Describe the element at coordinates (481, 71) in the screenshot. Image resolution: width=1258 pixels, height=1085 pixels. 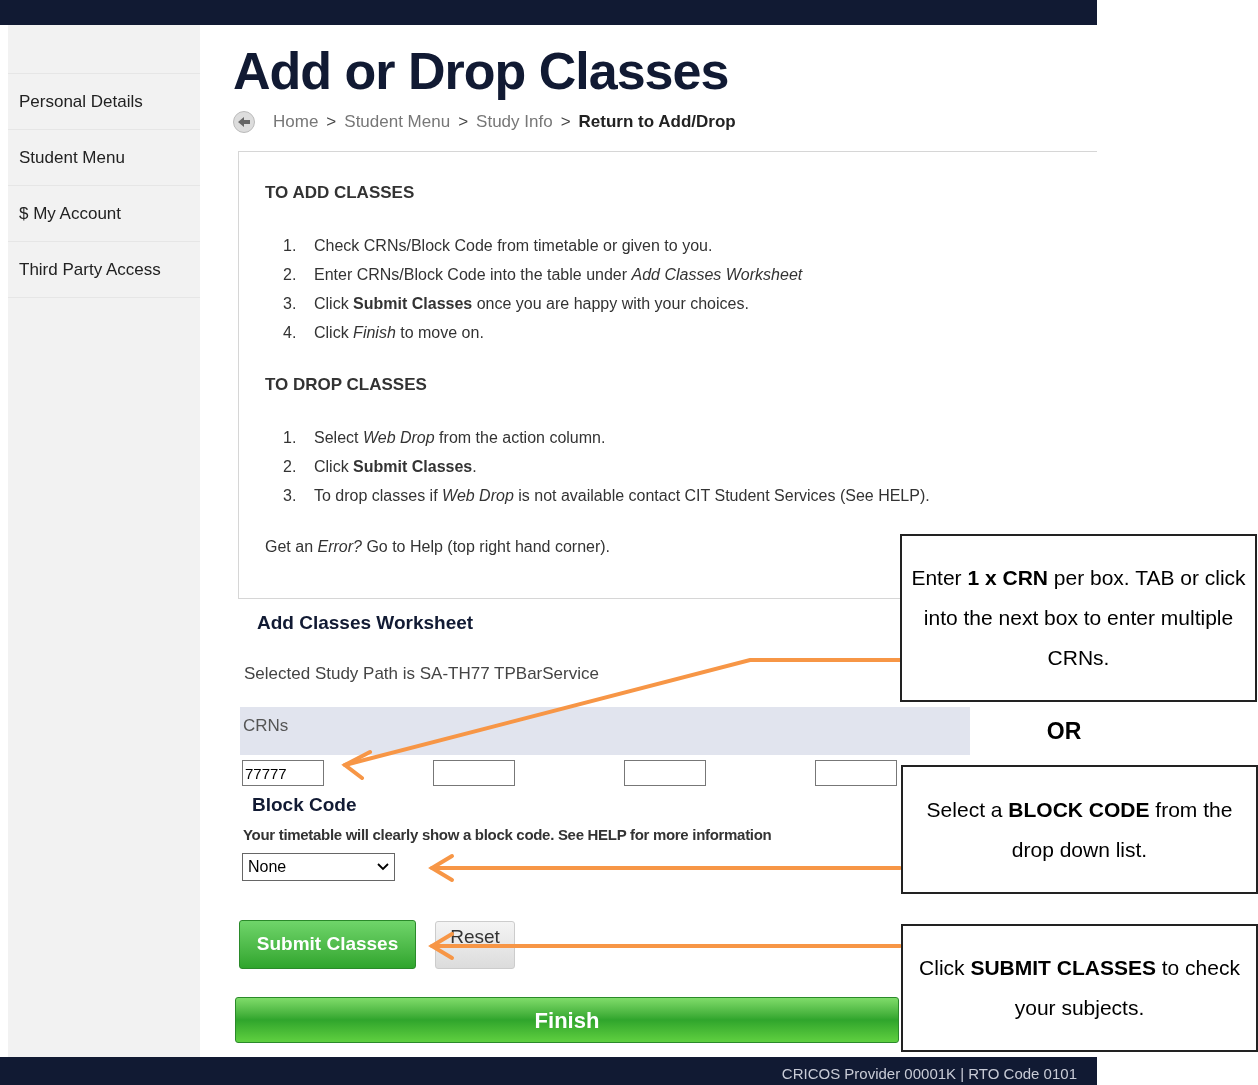
I see `page-title: Add or Drop Classes` at that location.